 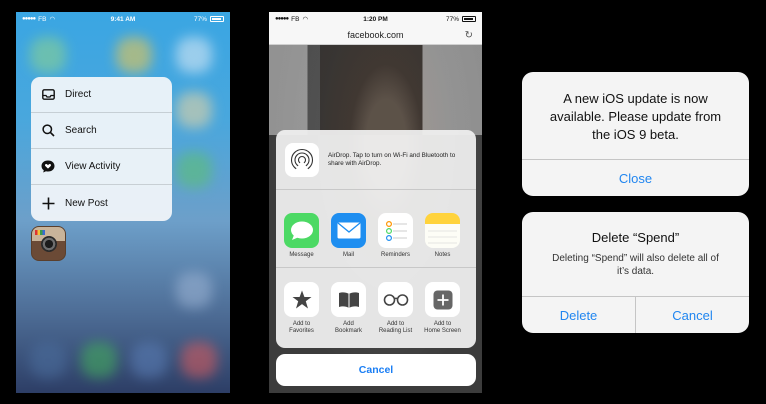 I want to click on message-line: available. Please update from, so click(x=635, y=116).